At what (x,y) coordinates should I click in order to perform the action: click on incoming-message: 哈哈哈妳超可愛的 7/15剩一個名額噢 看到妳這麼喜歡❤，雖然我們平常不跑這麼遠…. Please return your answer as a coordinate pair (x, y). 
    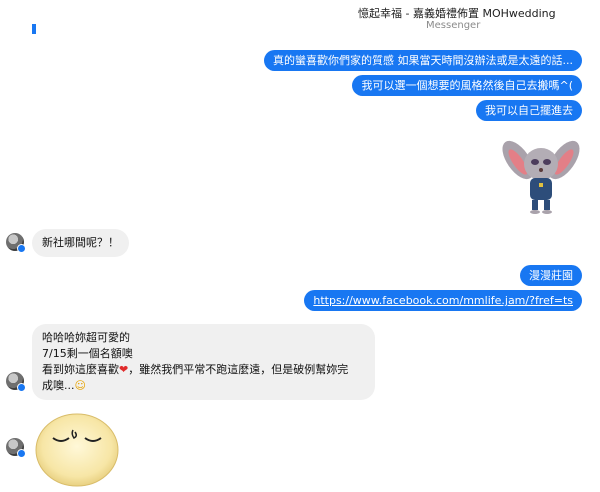
    Looking at the image, I should click on (203, 362).